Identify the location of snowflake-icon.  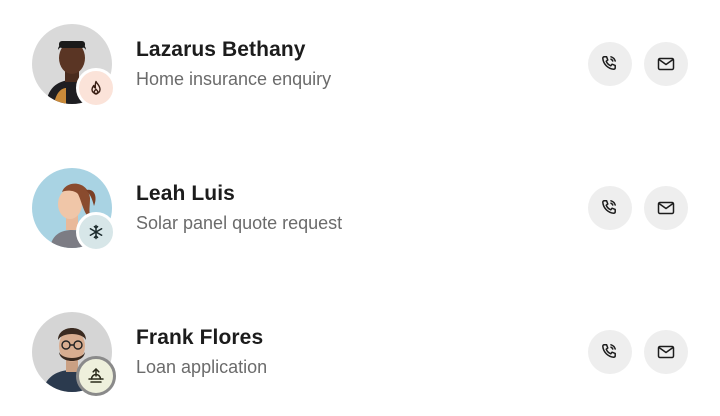
(96, 232).